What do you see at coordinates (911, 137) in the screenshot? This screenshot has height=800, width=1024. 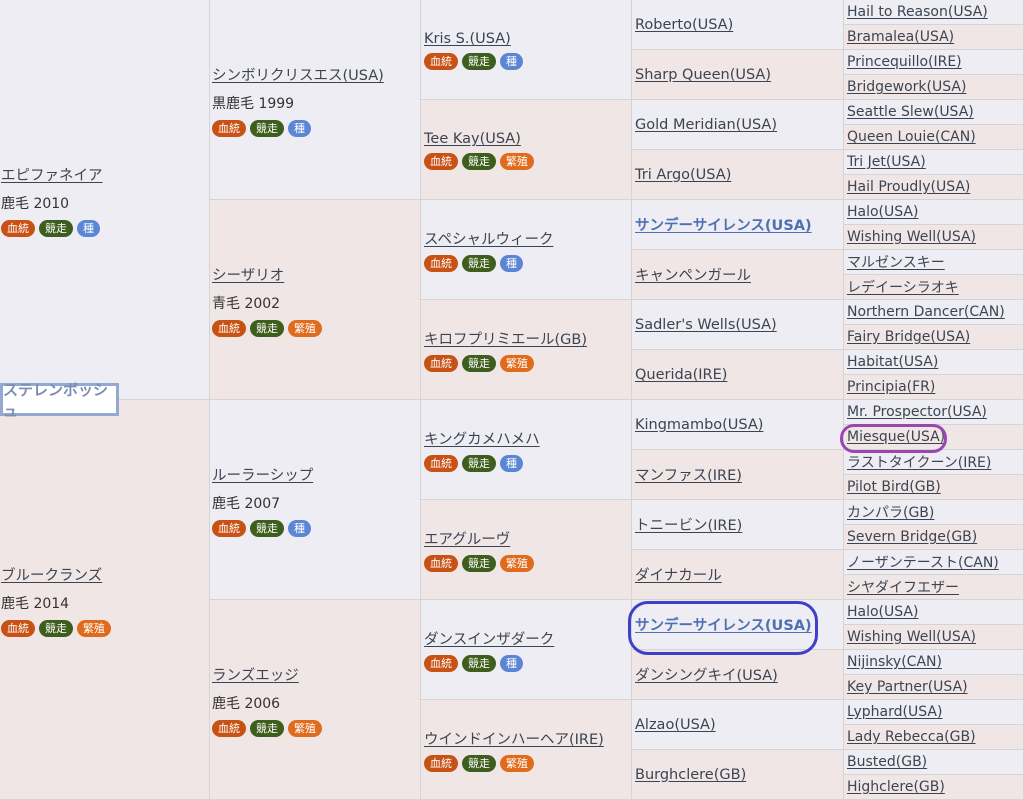 I see `horse-name-link: Queen Louie(CAN)` at bounding box center [911, 137].